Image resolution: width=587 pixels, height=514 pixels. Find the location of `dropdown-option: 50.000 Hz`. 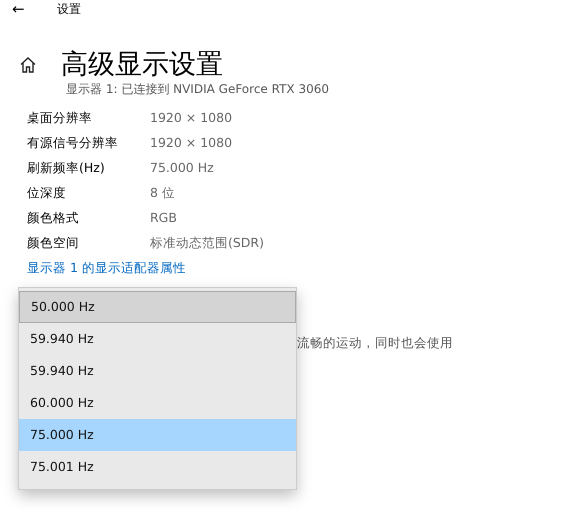

dropdown-option: 50.000 Hz is located at coordinates (157, 307).